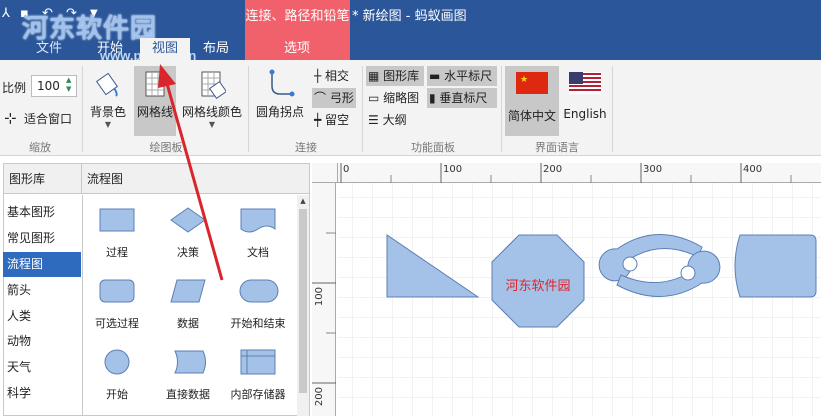  I want to click on gap-icon: ┿, so click(320, 120).